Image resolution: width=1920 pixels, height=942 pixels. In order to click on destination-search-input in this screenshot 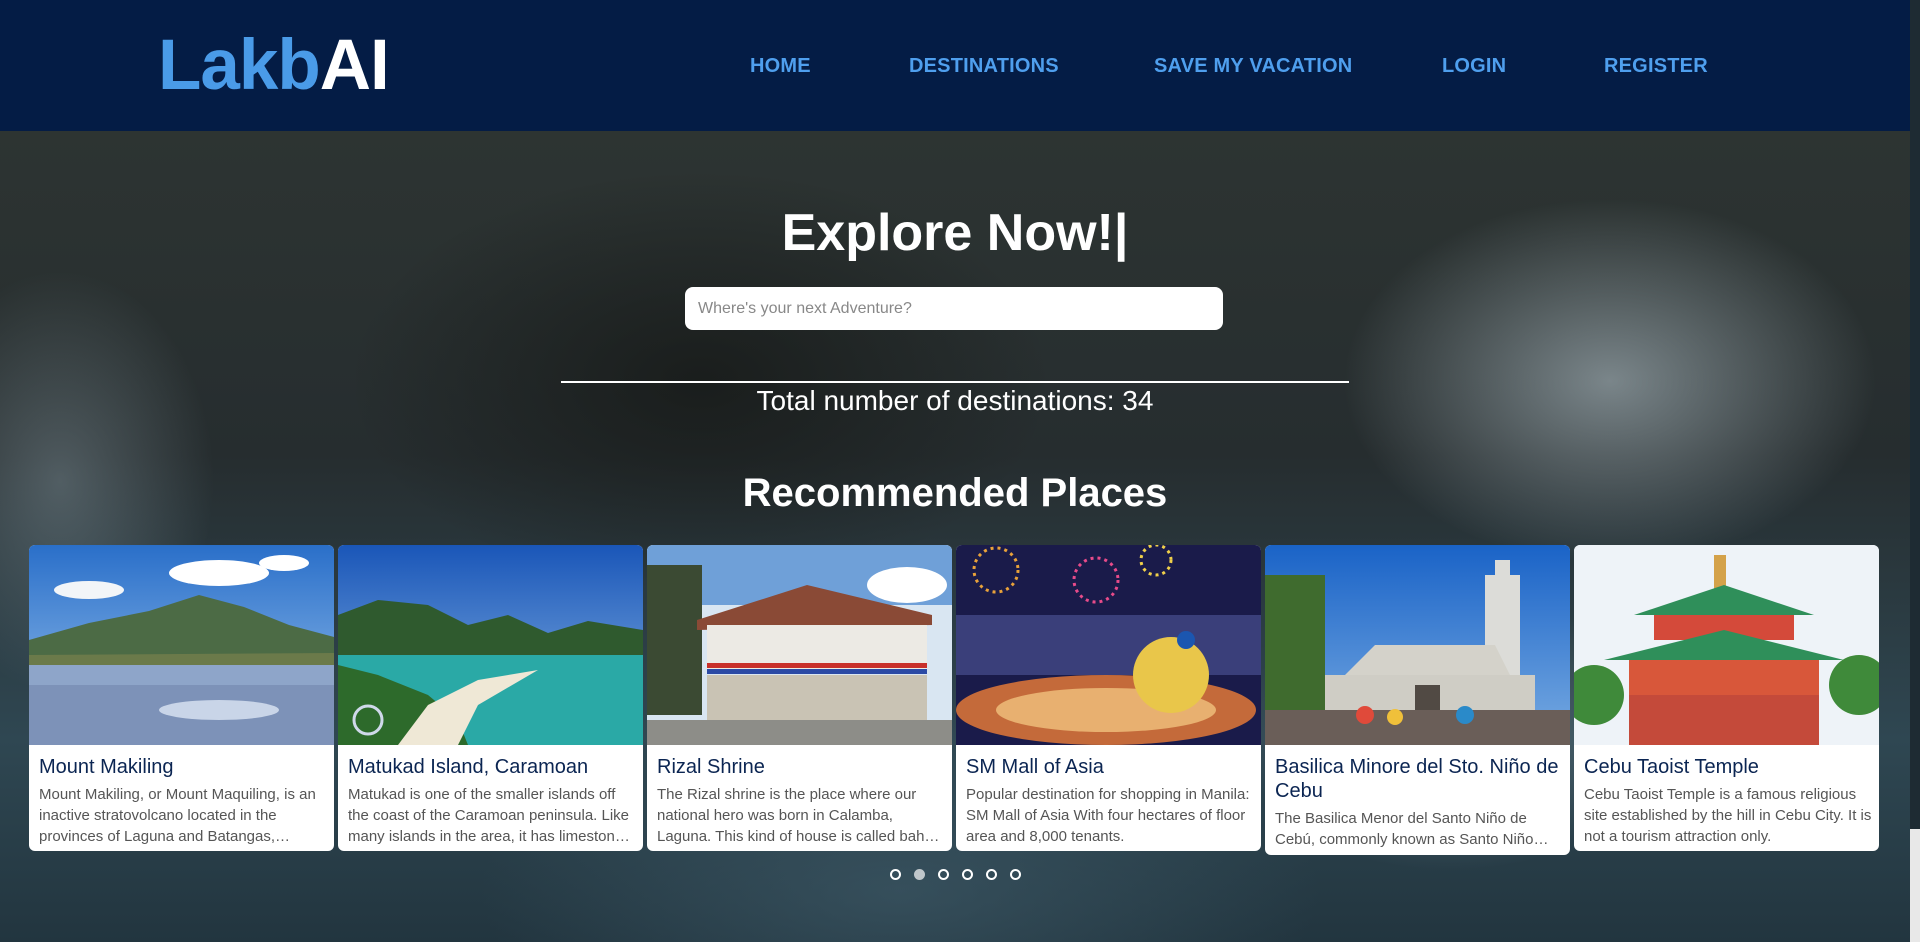, I will do `click(954, 308)`.